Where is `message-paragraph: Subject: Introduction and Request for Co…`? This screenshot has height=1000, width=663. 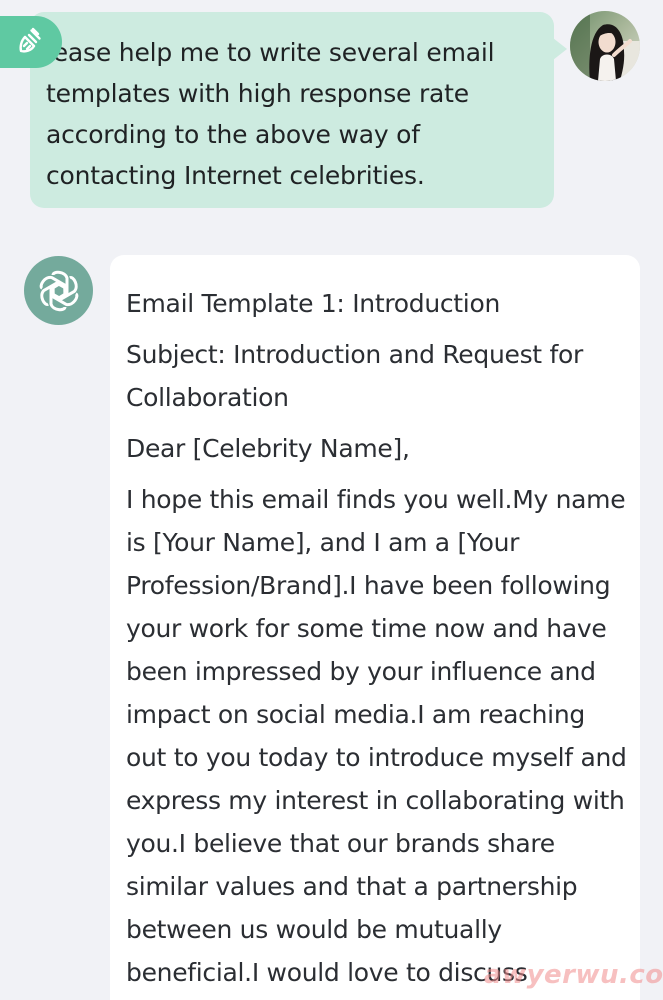
message-paragraph: Subject: Introduction and Request for Co… is located at coordinates (354, 376).